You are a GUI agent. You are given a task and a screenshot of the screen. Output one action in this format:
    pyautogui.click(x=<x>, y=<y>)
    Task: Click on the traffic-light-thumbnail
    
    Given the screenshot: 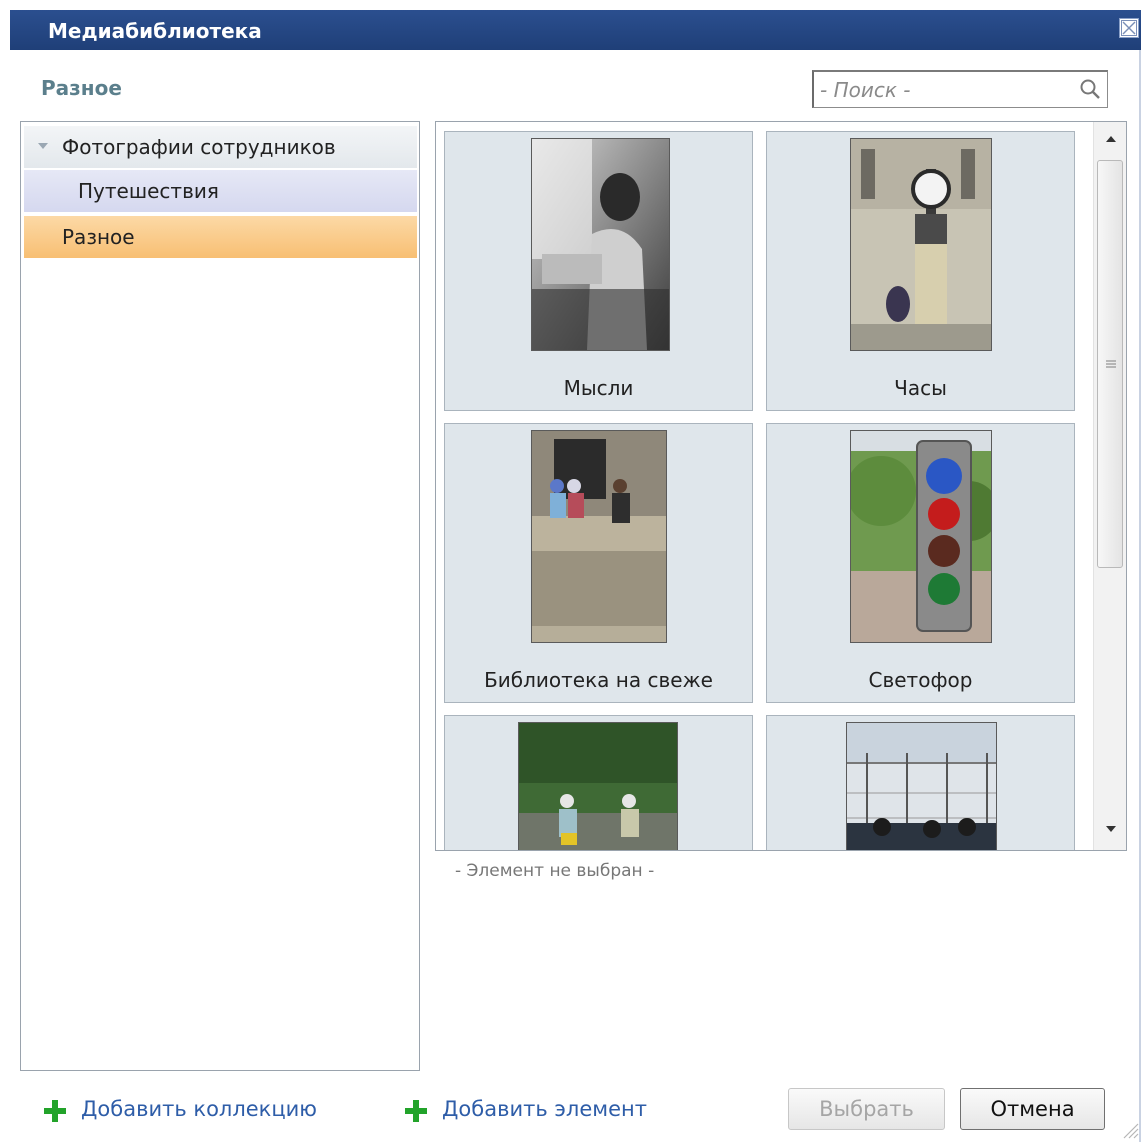 What is the action you would take?
    pyautogui.click(x=921, y=536)
    